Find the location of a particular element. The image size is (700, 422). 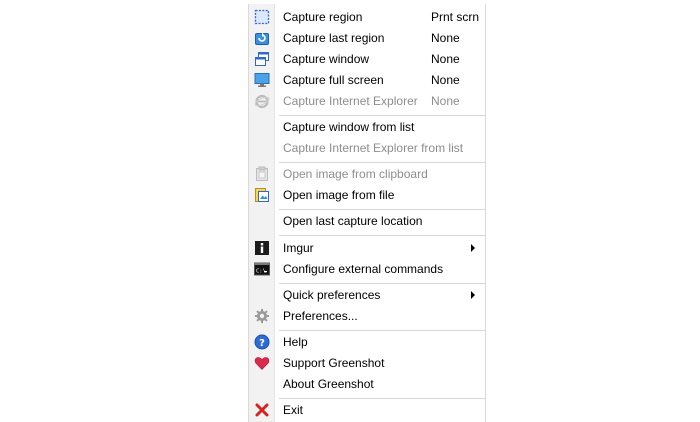

menu-item-label: Open image from file is located at coordinates (339, 195).